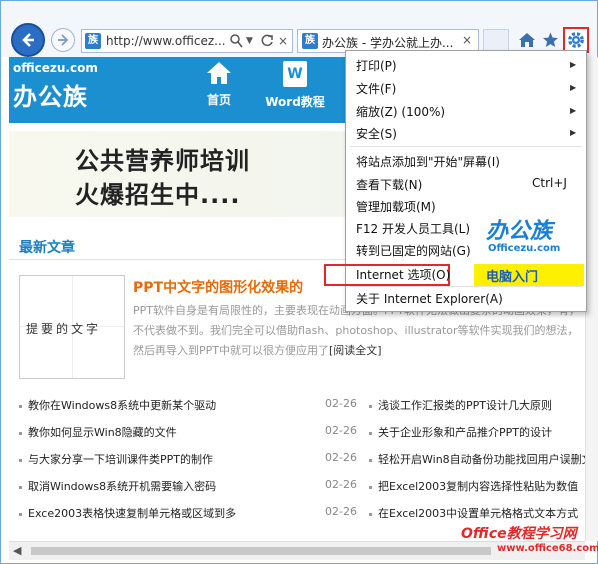  What do you see at coordinates (519, 231) in the screenshot?
I see `menu-watermark-logo: 办公族` at bounding box center [519, 231].